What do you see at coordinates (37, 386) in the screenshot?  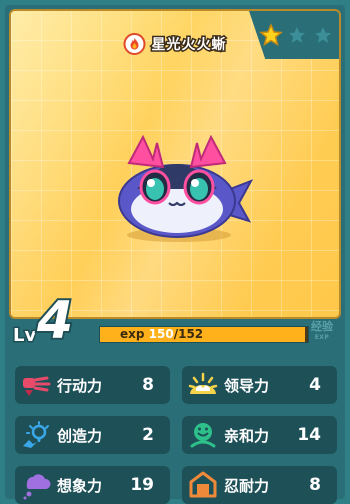 I see `speed-icon` at bounding box center [37, 386].